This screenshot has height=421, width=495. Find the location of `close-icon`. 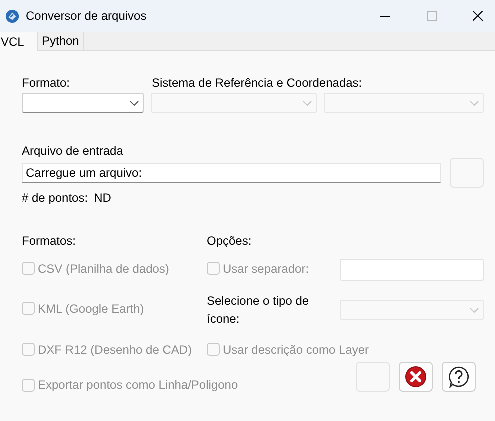

close-icon is located at coordinates (478, 16).